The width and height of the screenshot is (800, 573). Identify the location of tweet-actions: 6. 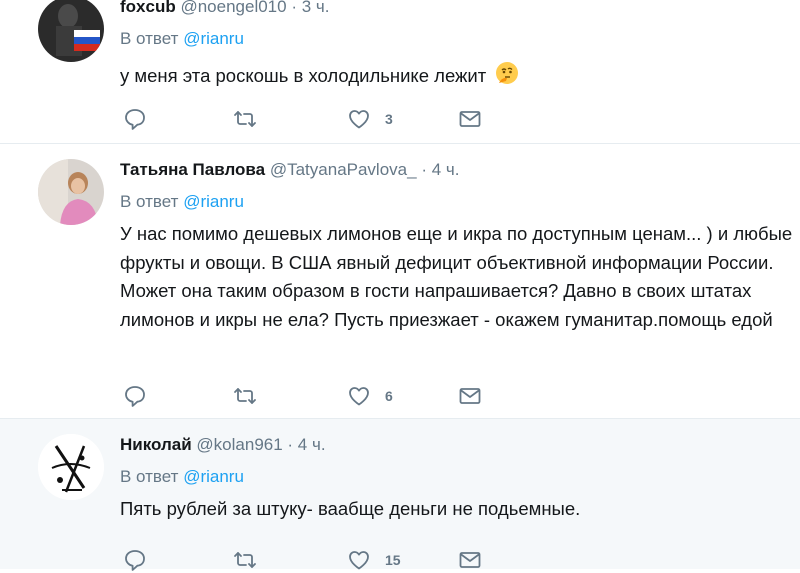
(323, 396).